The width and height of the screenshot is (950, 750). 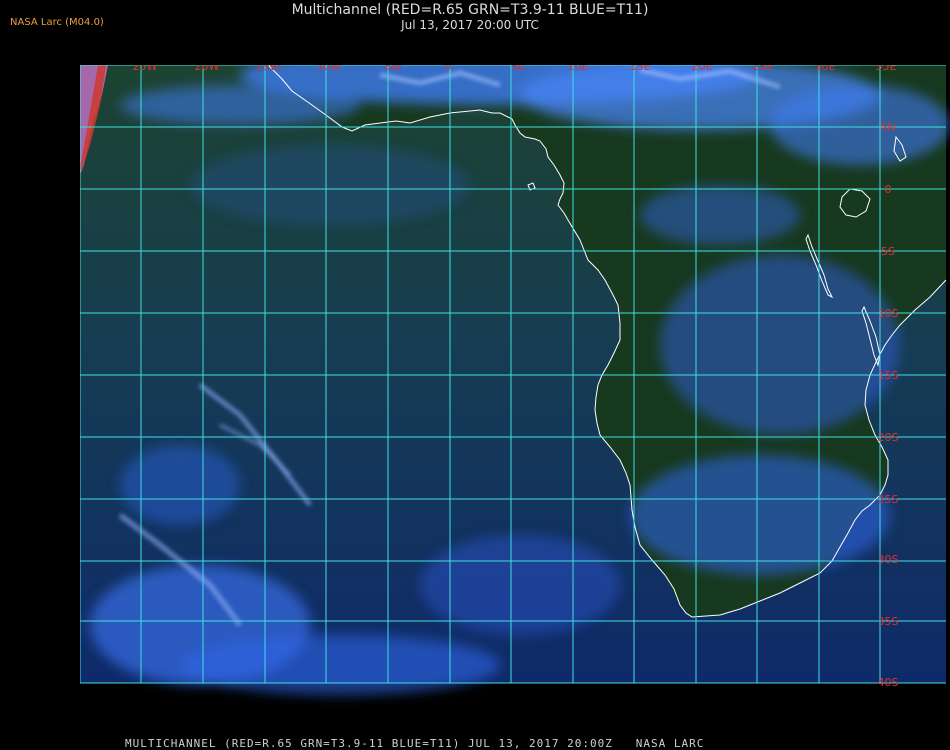 I want to click on lat-label-25s: 25S, so click(x=888, y=499).